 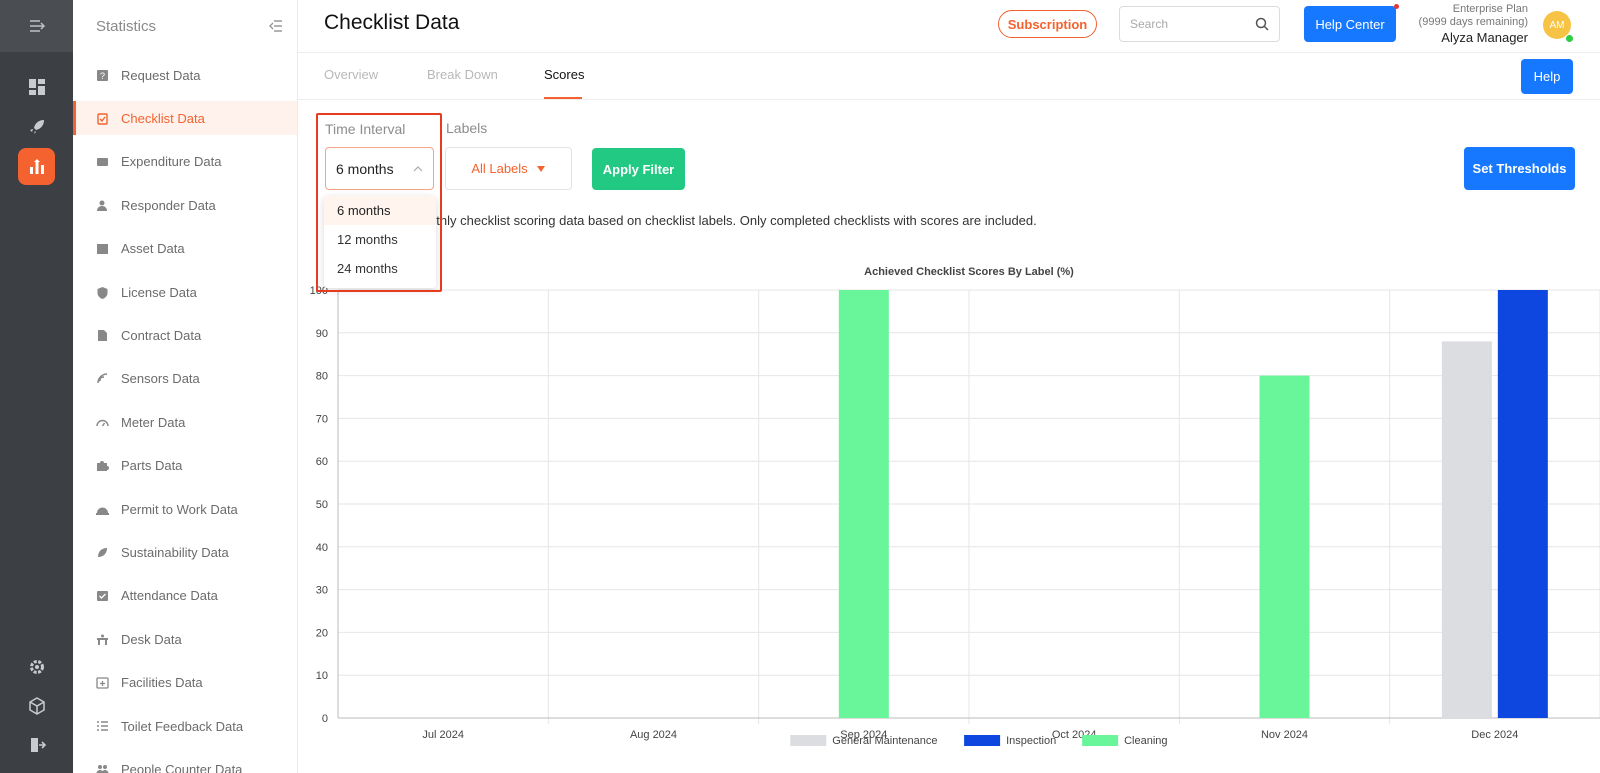 I want to click on sidebar-item-desk-data: Desk Data, so click(x=185, y=639).